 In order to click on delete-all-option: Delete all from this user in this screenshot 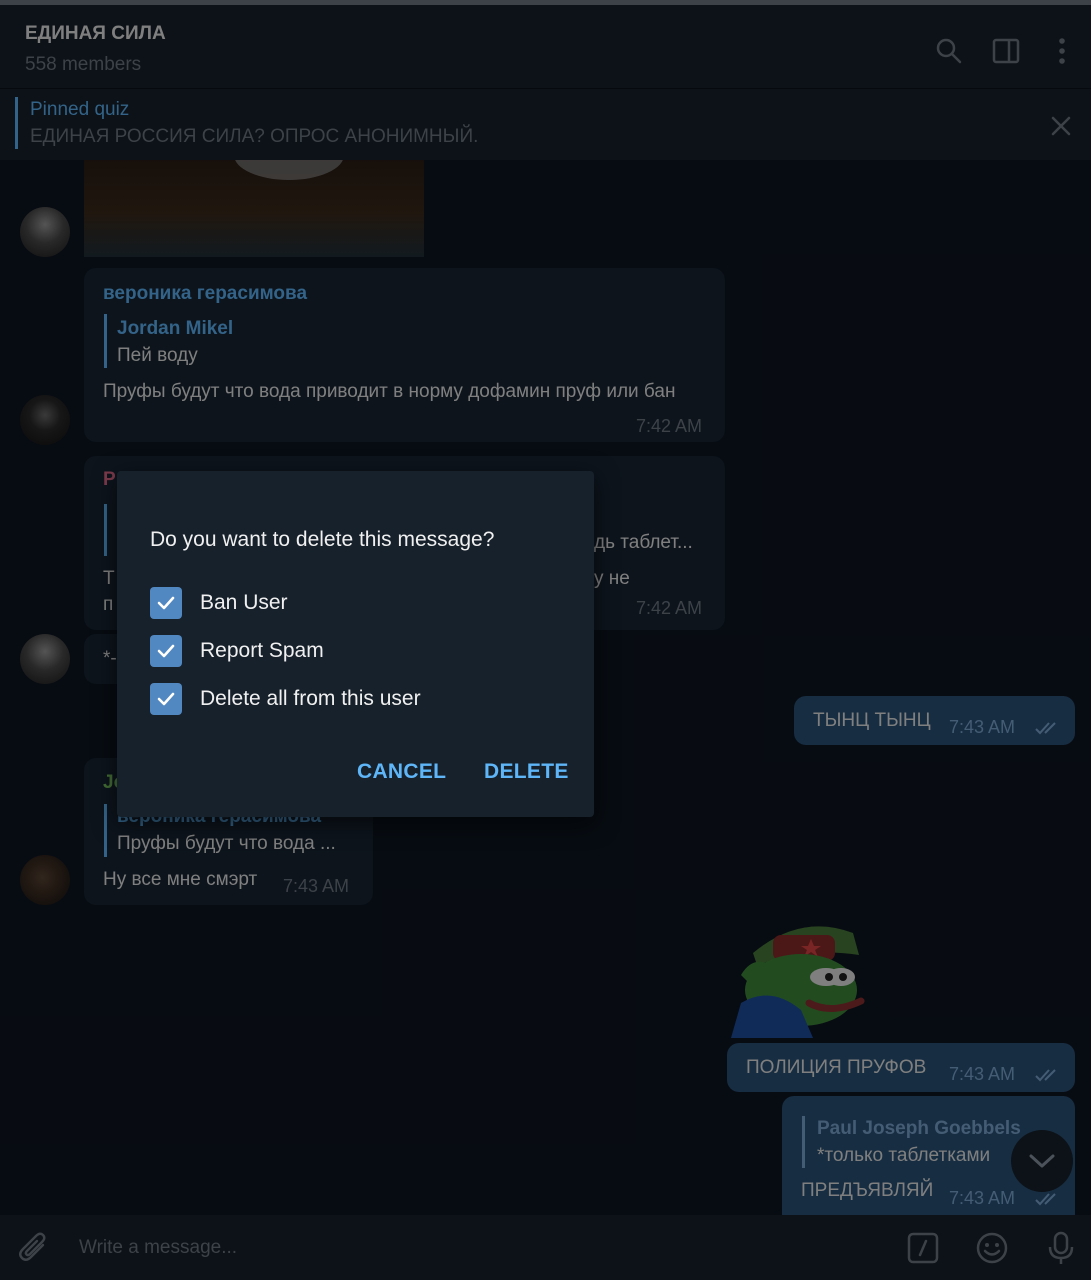, I will do `click(360, 700)`.